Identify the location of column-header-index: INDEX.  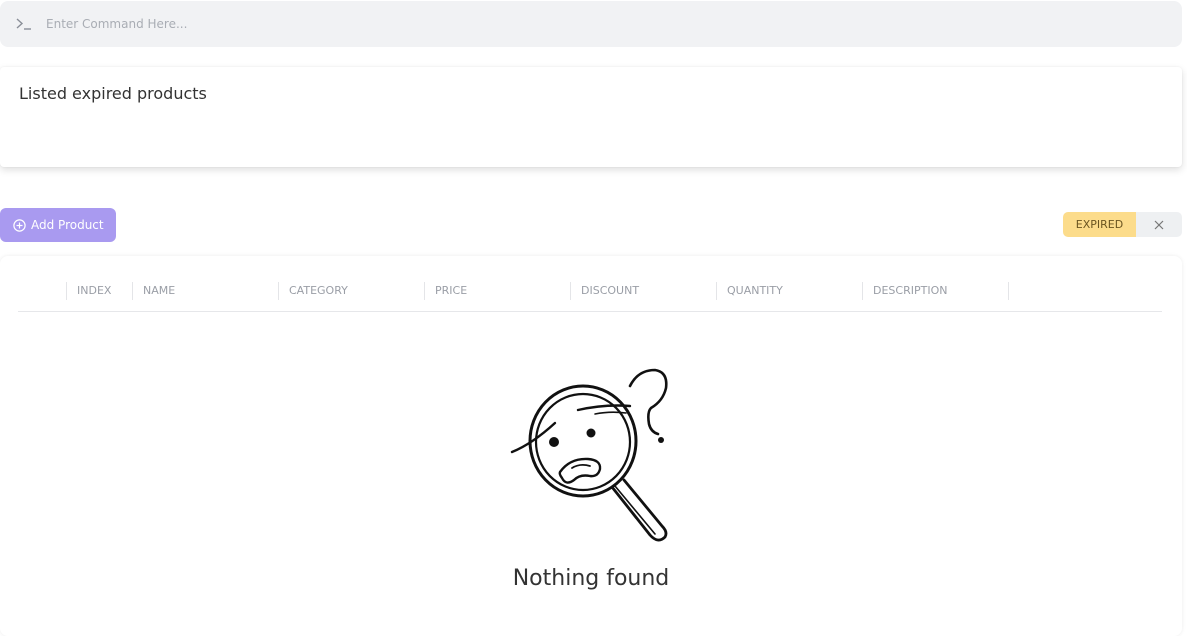
(89, 292).